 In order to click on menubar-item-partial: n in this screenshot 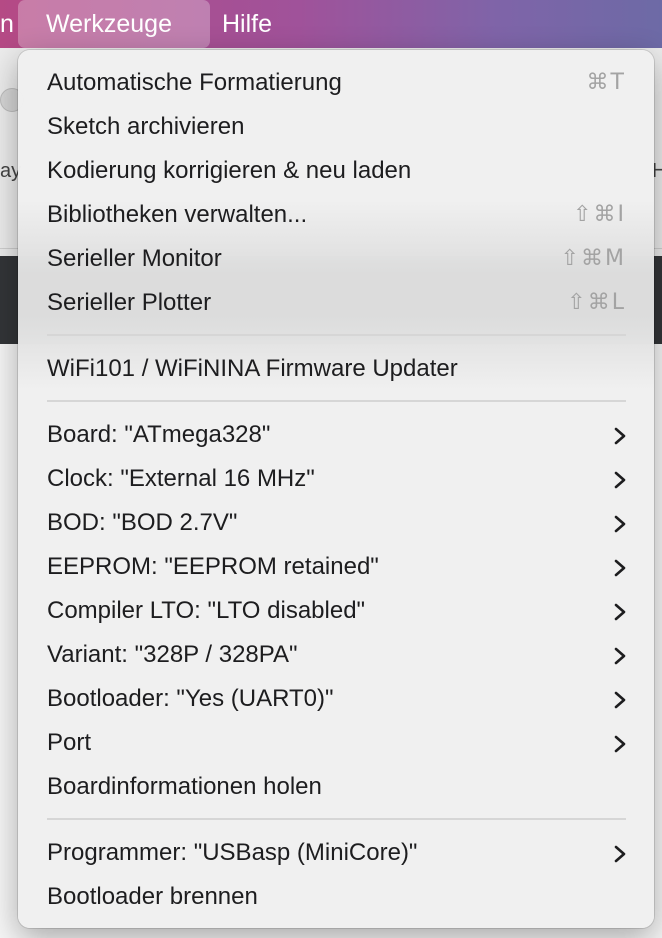, I will do `click(7, 24)`.